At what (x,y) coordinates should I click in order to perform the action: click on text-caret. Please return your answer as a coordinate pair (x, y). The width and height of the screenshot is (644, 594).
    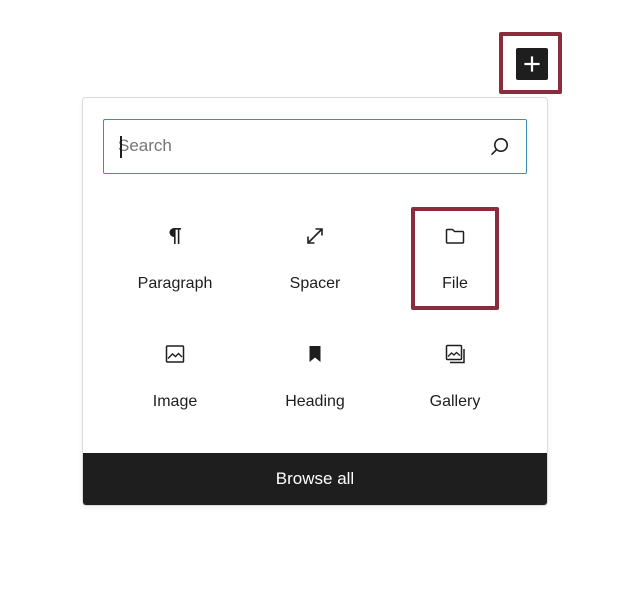
    Looking at the image, I should click on (121, 147).